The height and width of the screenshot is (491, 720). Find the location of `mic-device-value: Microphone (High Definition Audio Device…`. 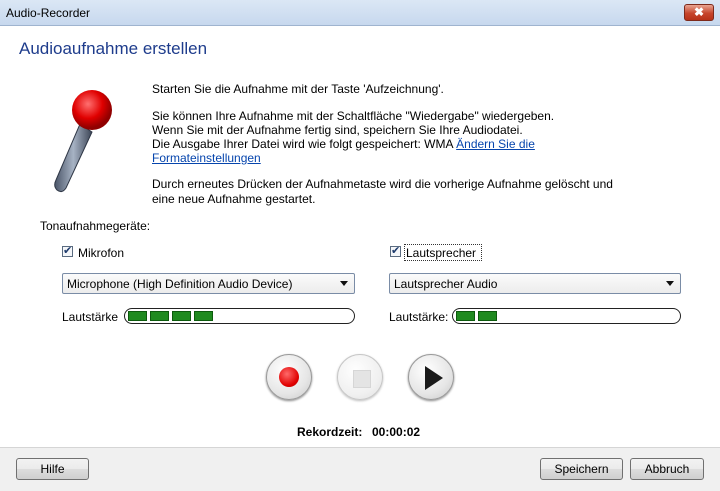

mic-device-value: Microphone (High Definition Audio Device… is located at coordinates (180, 284).